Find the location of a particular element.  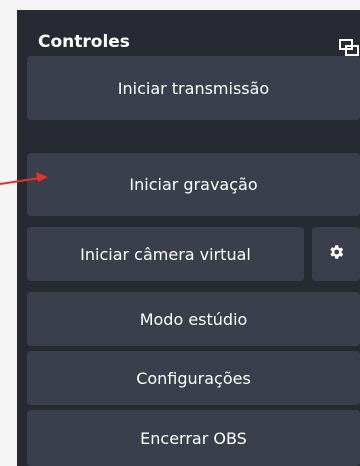

start-recording-label: Iniciar gravação is located at coordinates (193, 184).